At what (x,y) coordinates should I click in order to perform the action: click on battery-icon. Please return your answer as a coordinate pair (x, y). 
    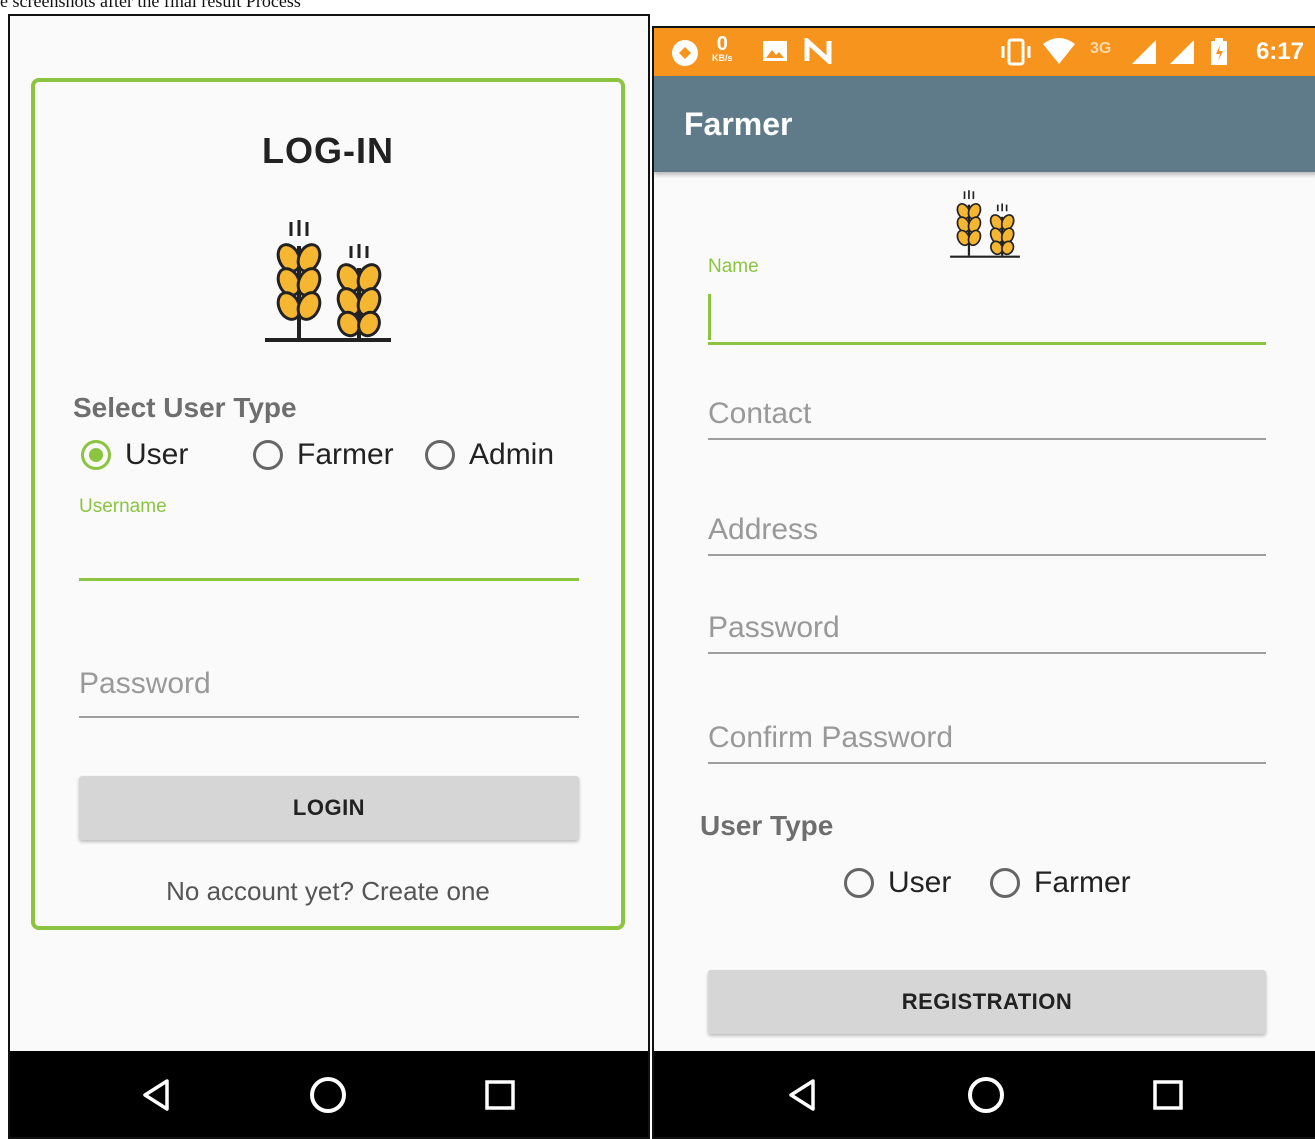
    Looking at the image, I should click on (1219, 54).